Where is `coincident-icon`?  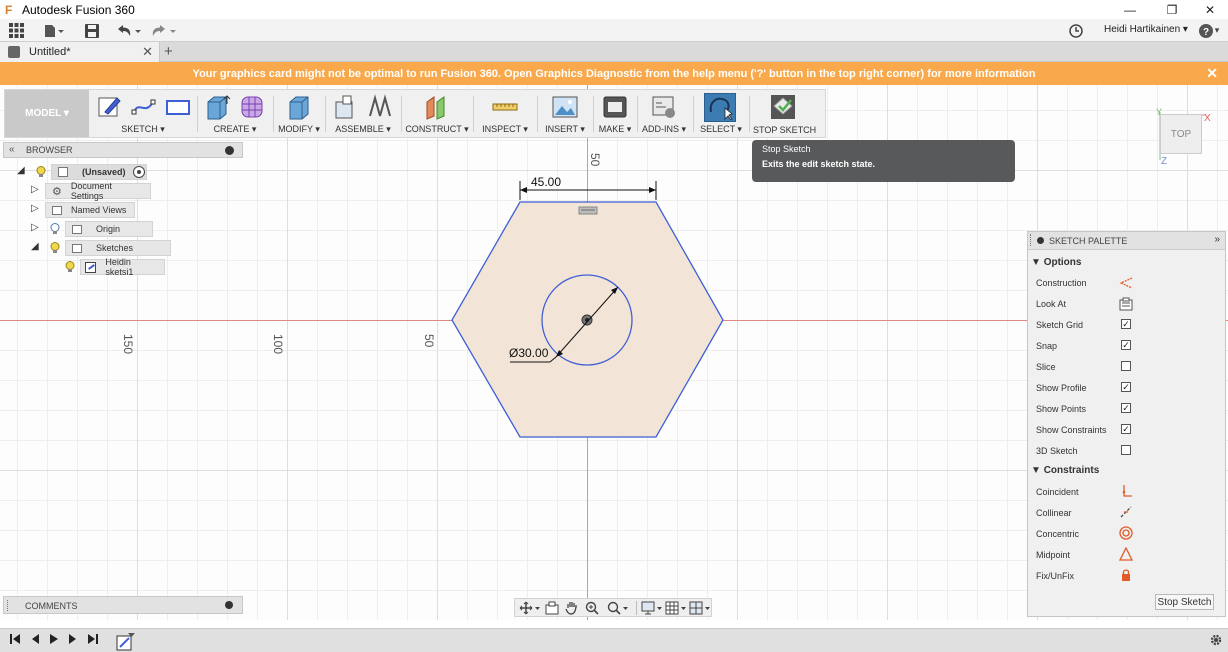 coincident-icon is located at coordinates (1126, 491).